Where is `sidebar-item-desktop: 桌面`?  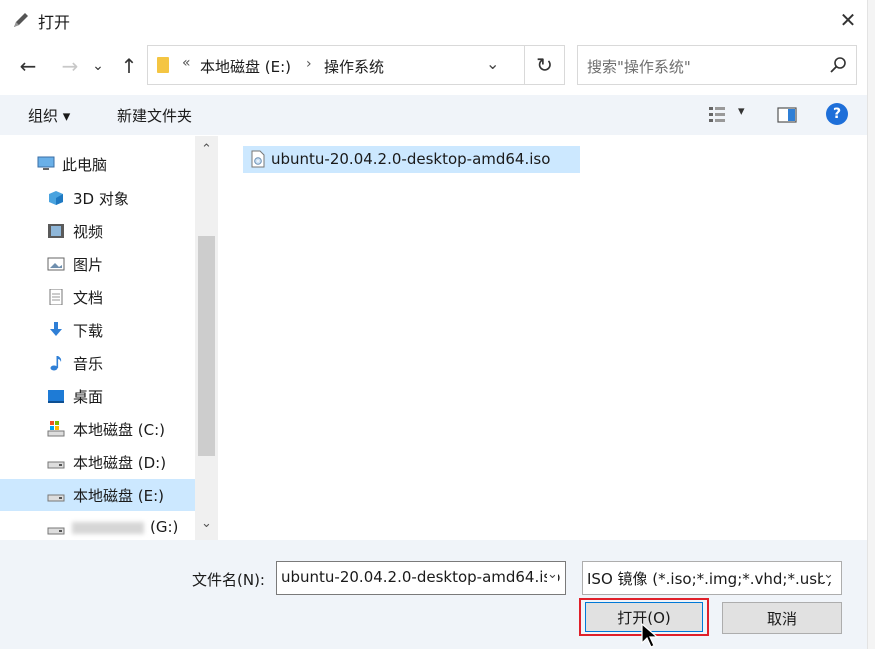
sidebar-item-desktop: 桌面 is located at coordinates (97, 396).